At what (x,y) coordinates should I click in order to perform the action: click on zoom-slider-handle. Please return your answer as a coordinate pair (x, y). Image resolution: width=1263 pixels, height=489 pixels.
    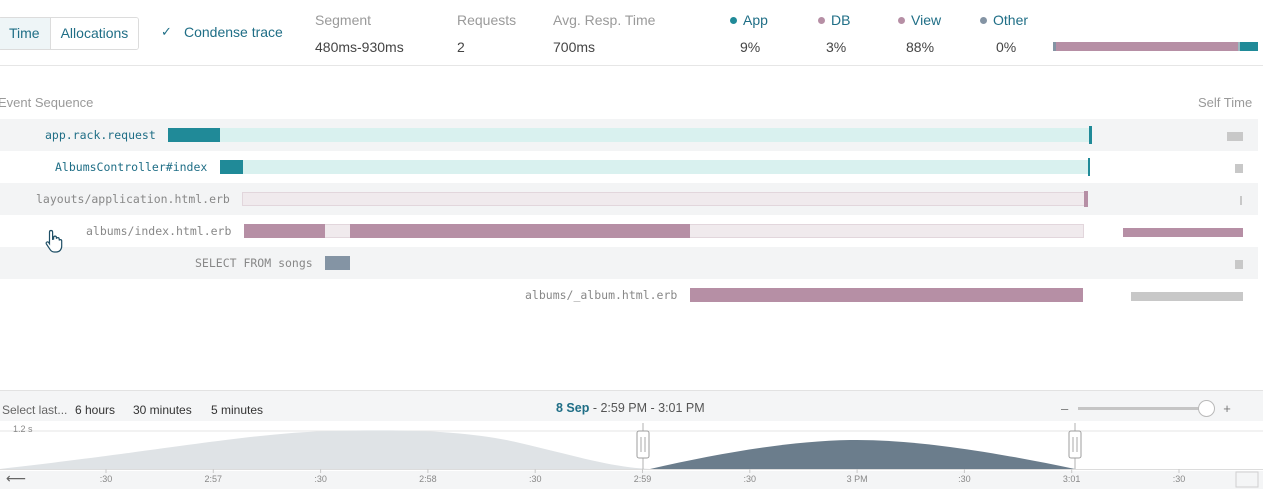
    Looking at the image, I should click on (1207, 408).